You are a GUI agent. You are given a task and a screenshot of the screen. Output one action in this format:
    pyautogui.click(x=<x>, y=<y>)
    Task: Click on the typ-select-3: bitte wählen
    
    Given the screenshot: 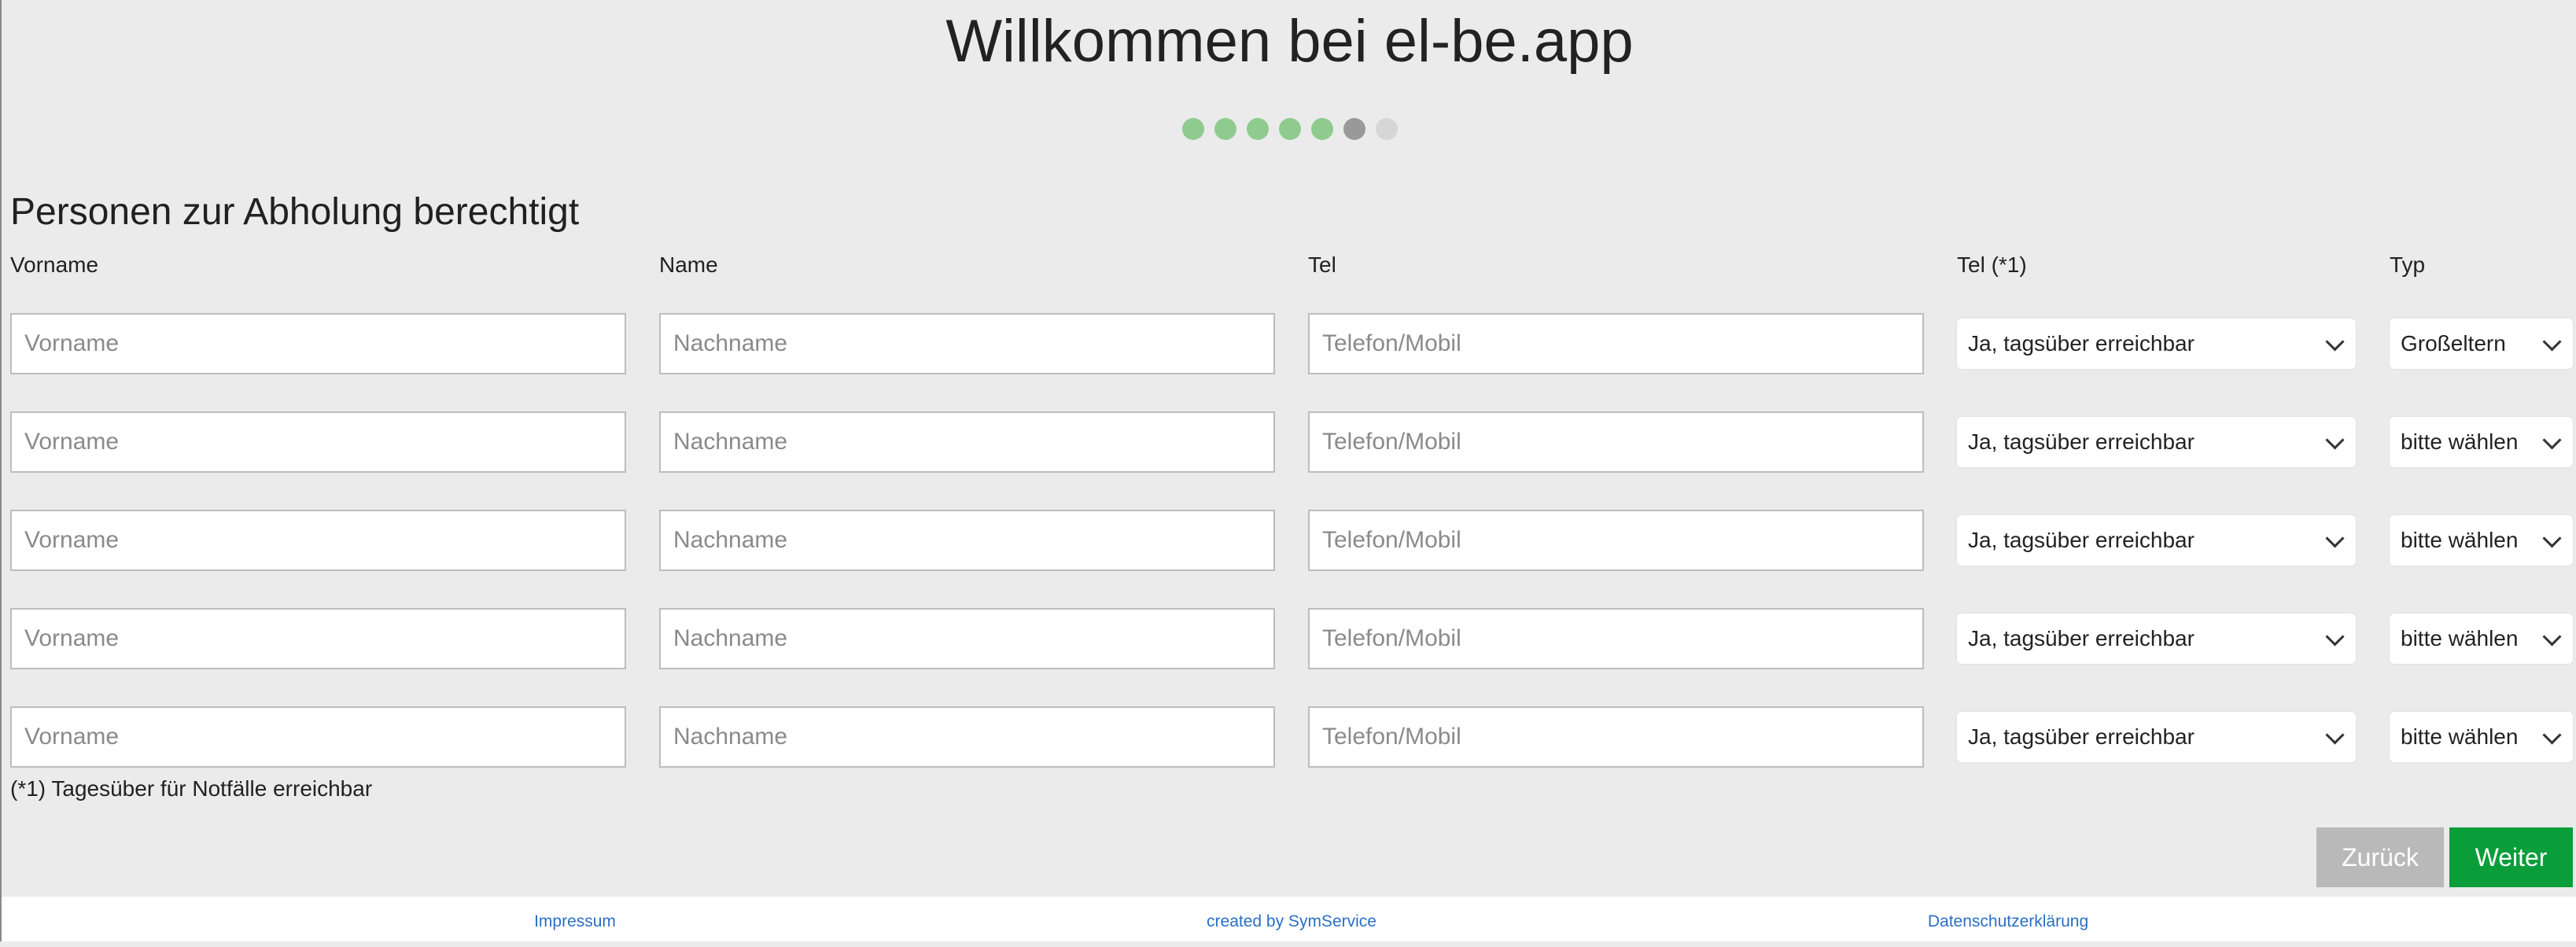 What is the action you would take?
    pyautogui.click(x=2481, y=540)
    